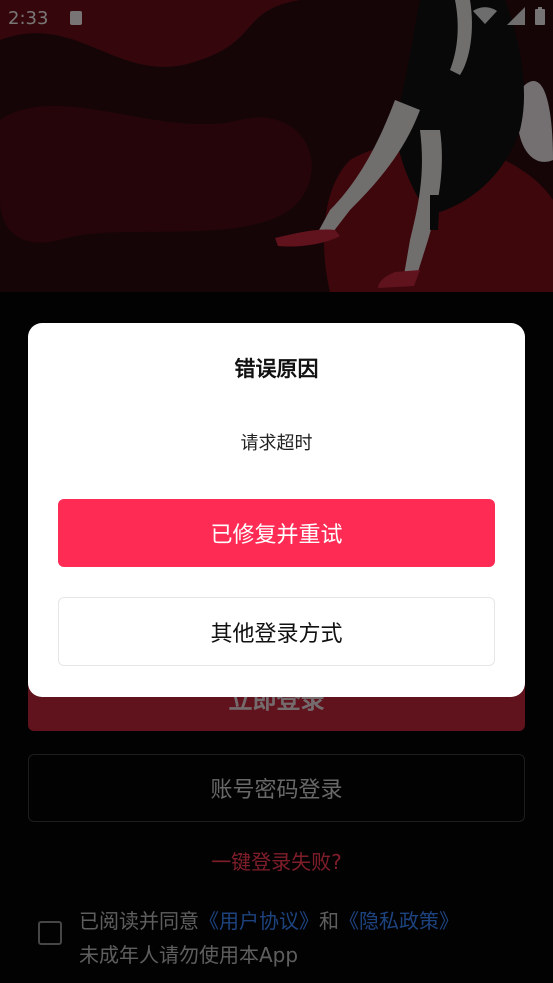 This screenshot has width=553, height=983. I want to click on dialog-message: 请求超时, so click(276, 443).